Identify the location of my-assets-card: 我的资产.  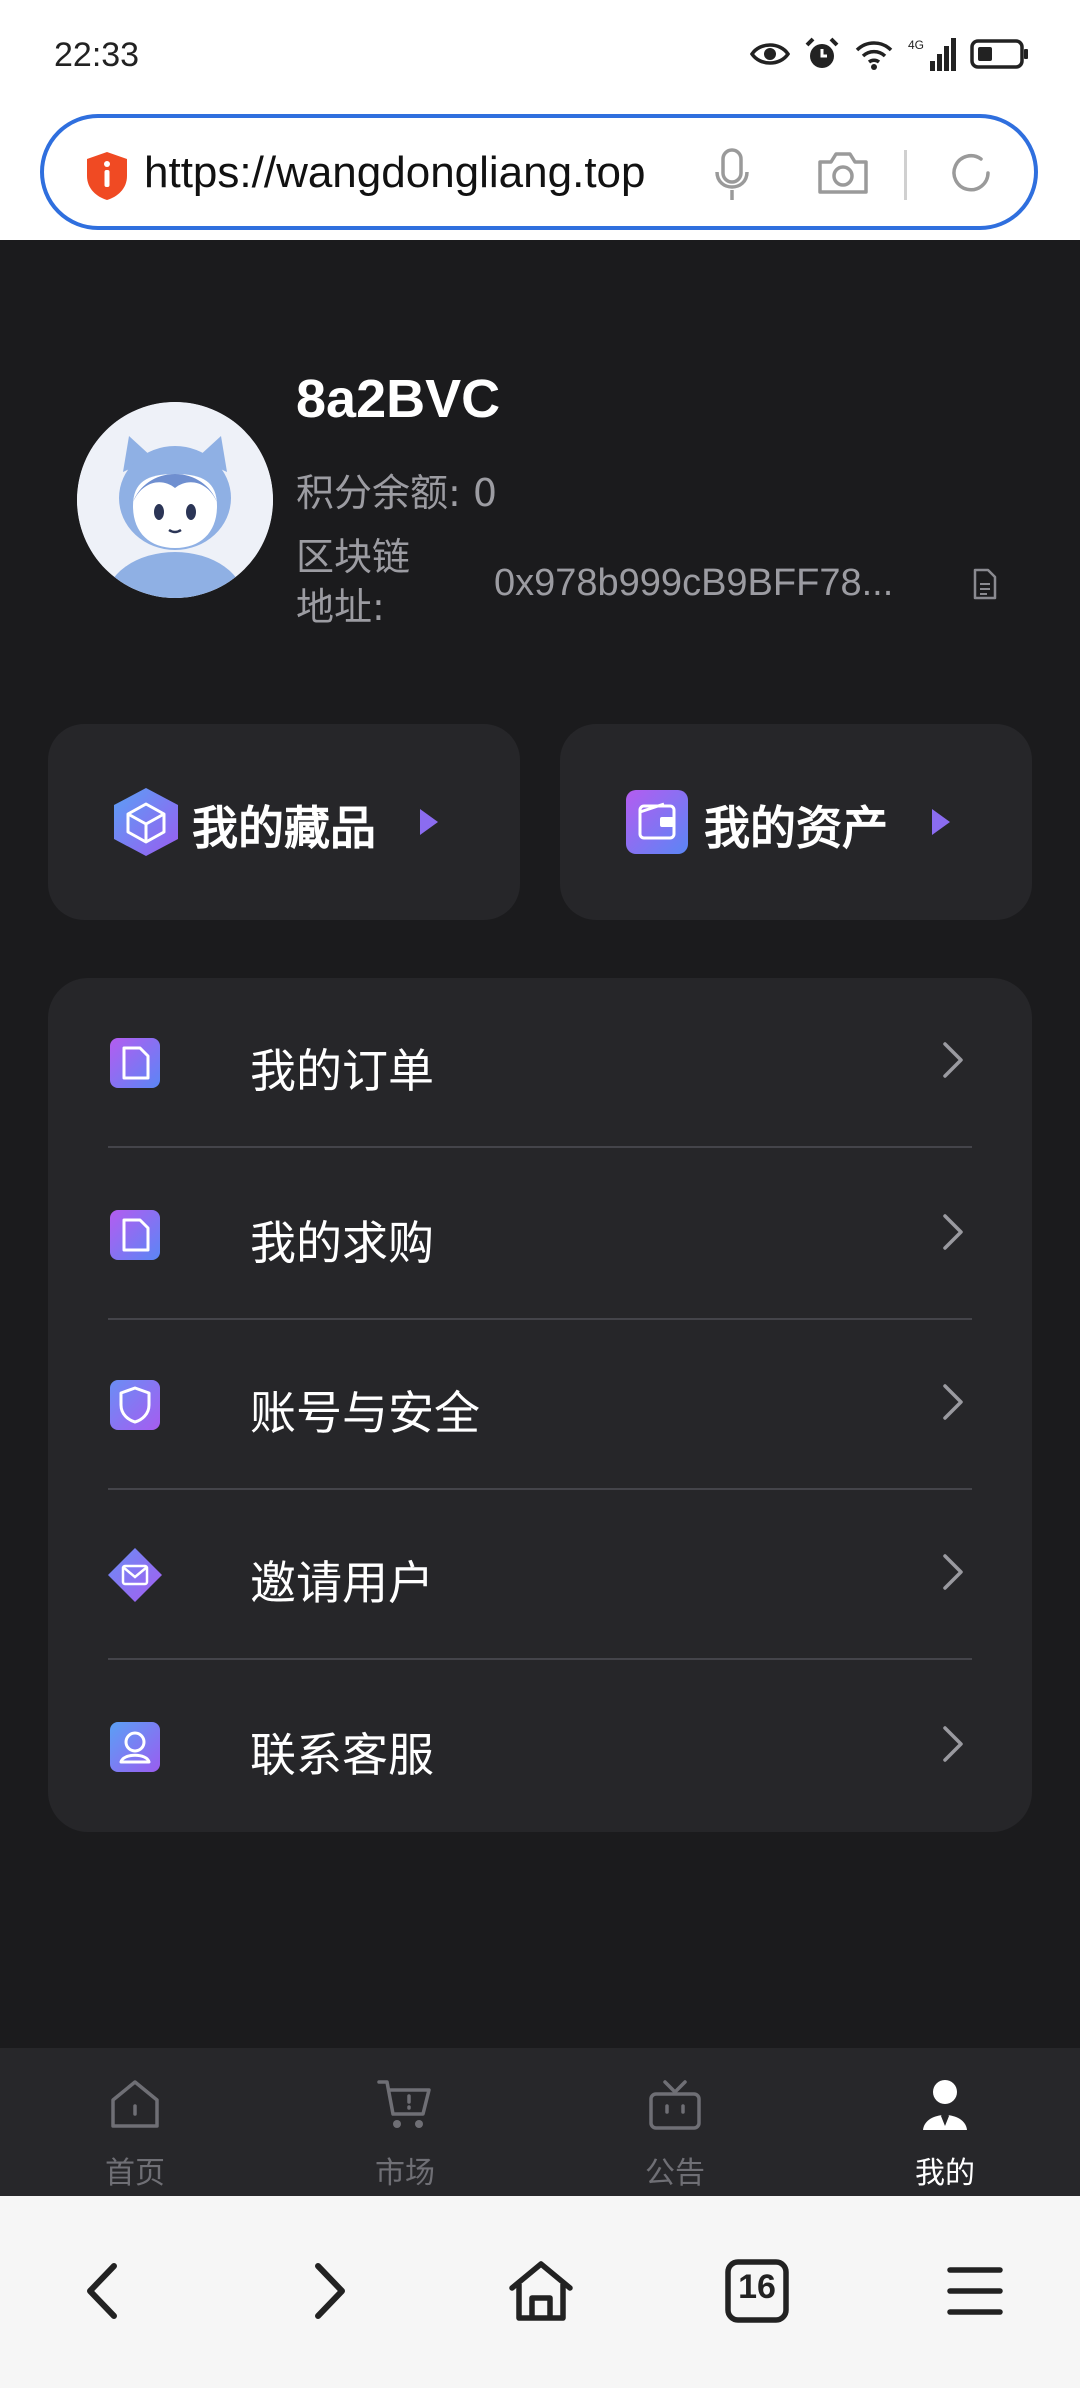
(796, 822).